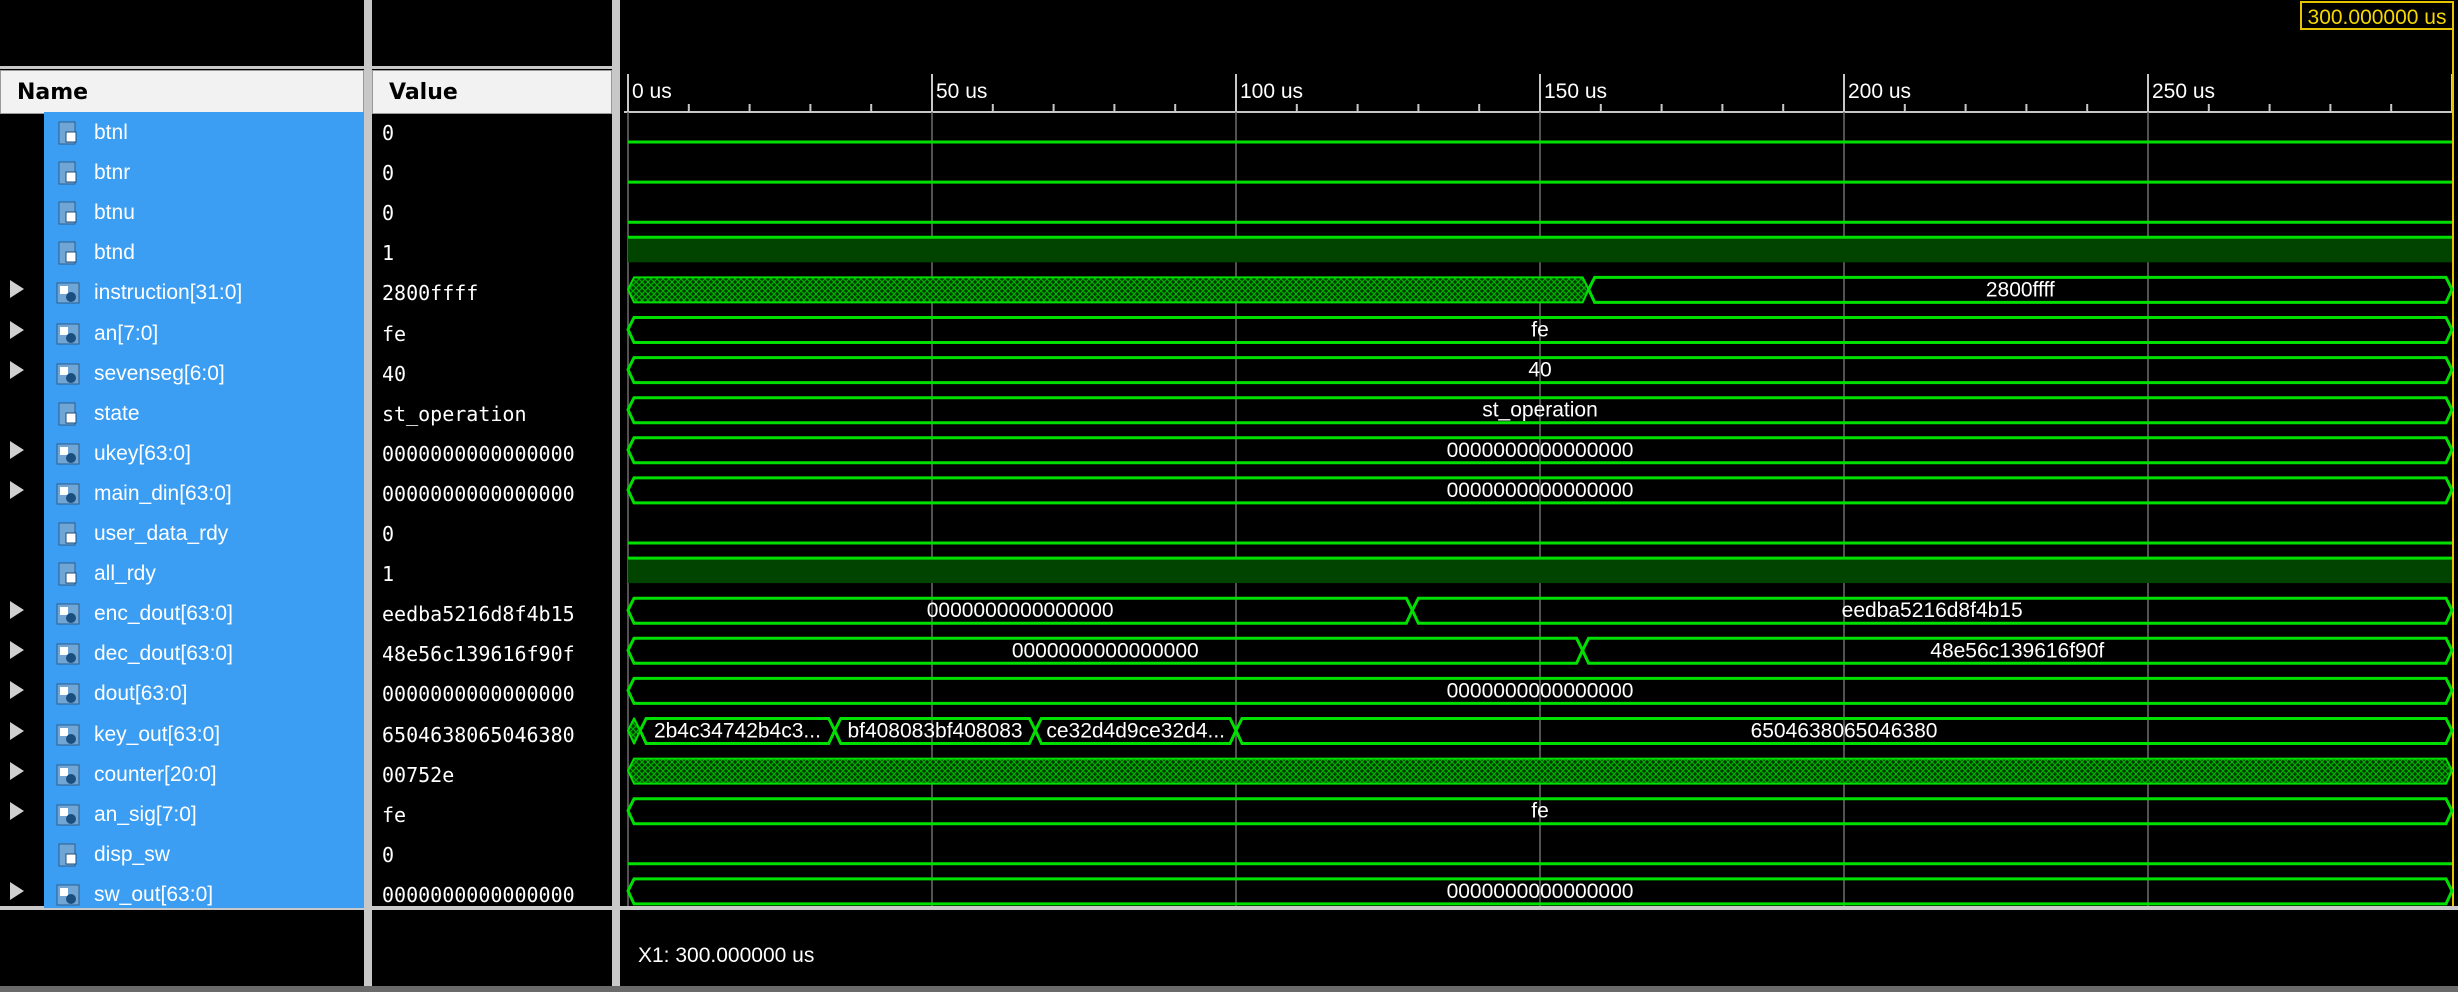  Describe the element at coordinates (2183, 91) in the screenshot. I see `ruler-tick-label: 250 us` at that location.